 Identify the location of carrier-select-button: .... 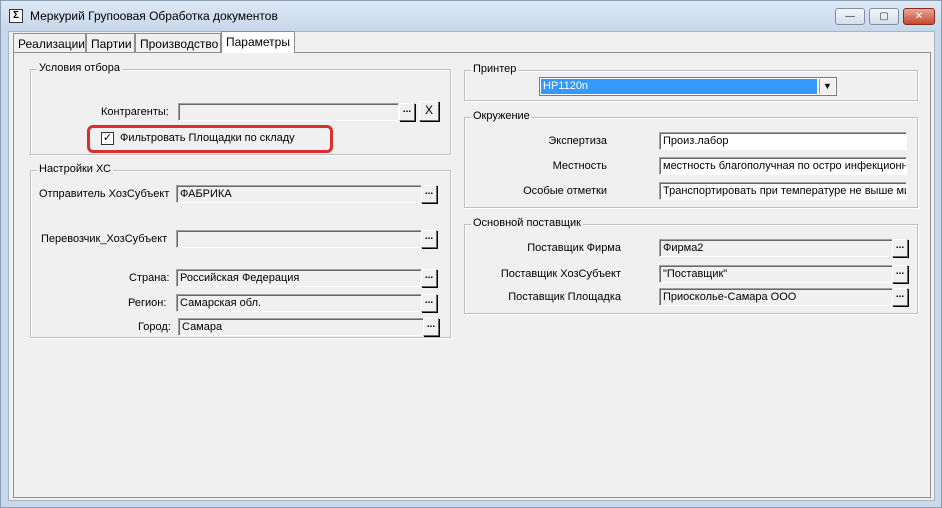
(429, 239).